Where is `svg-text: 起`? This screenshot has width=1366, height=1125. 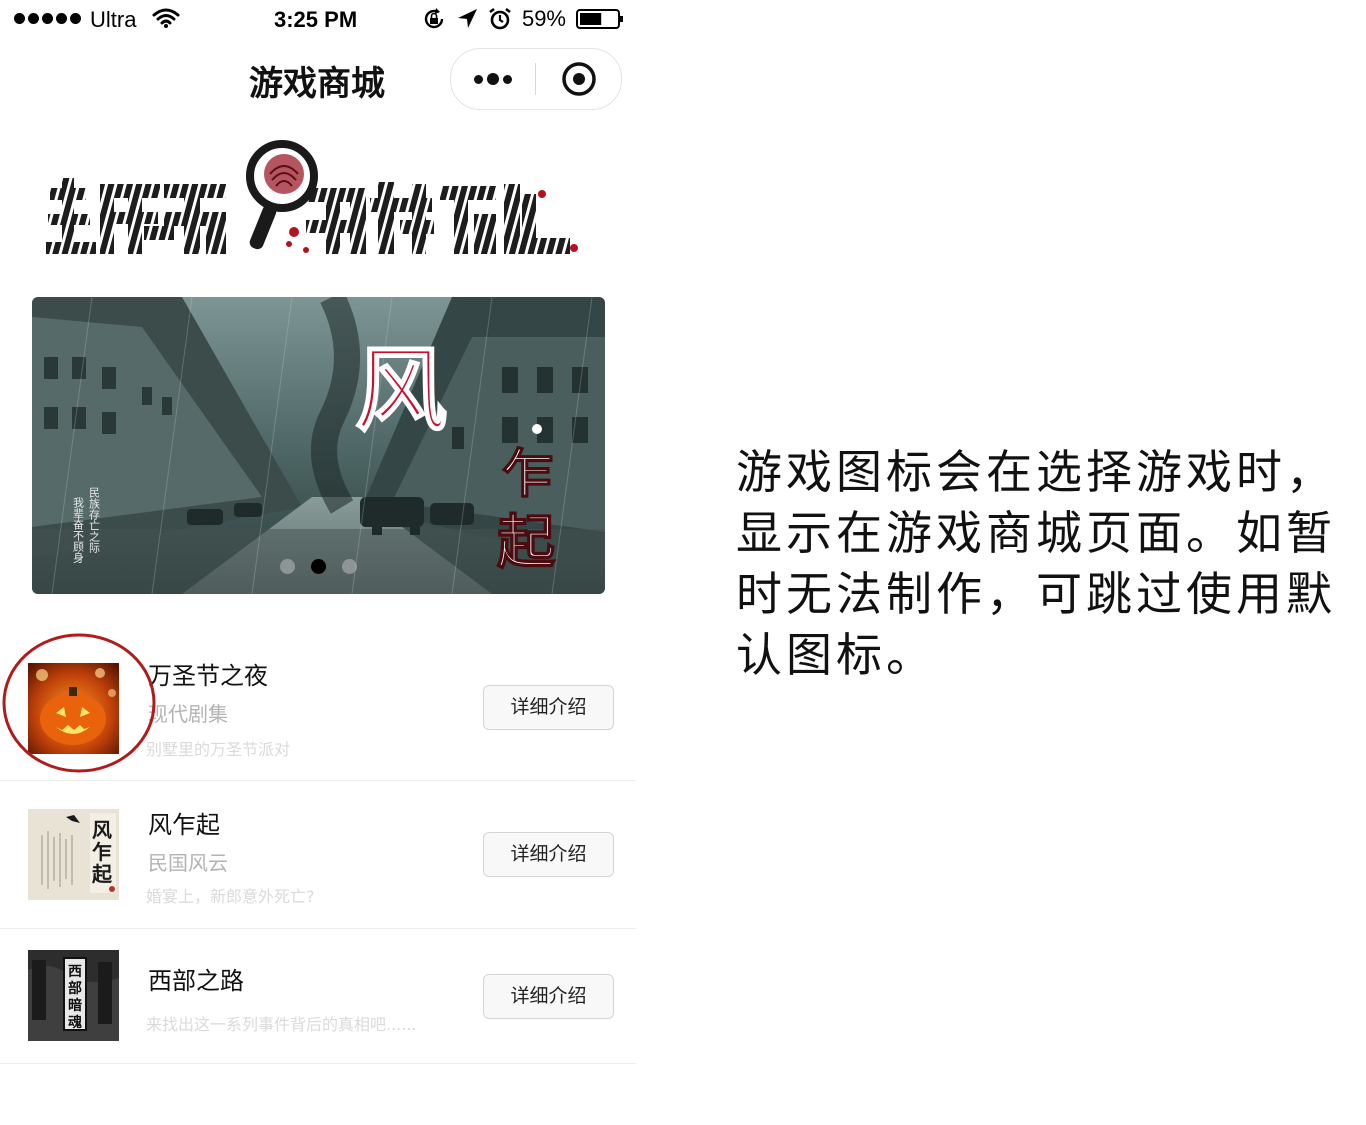
svg-text: 起 is located at coordinates (102, 874).